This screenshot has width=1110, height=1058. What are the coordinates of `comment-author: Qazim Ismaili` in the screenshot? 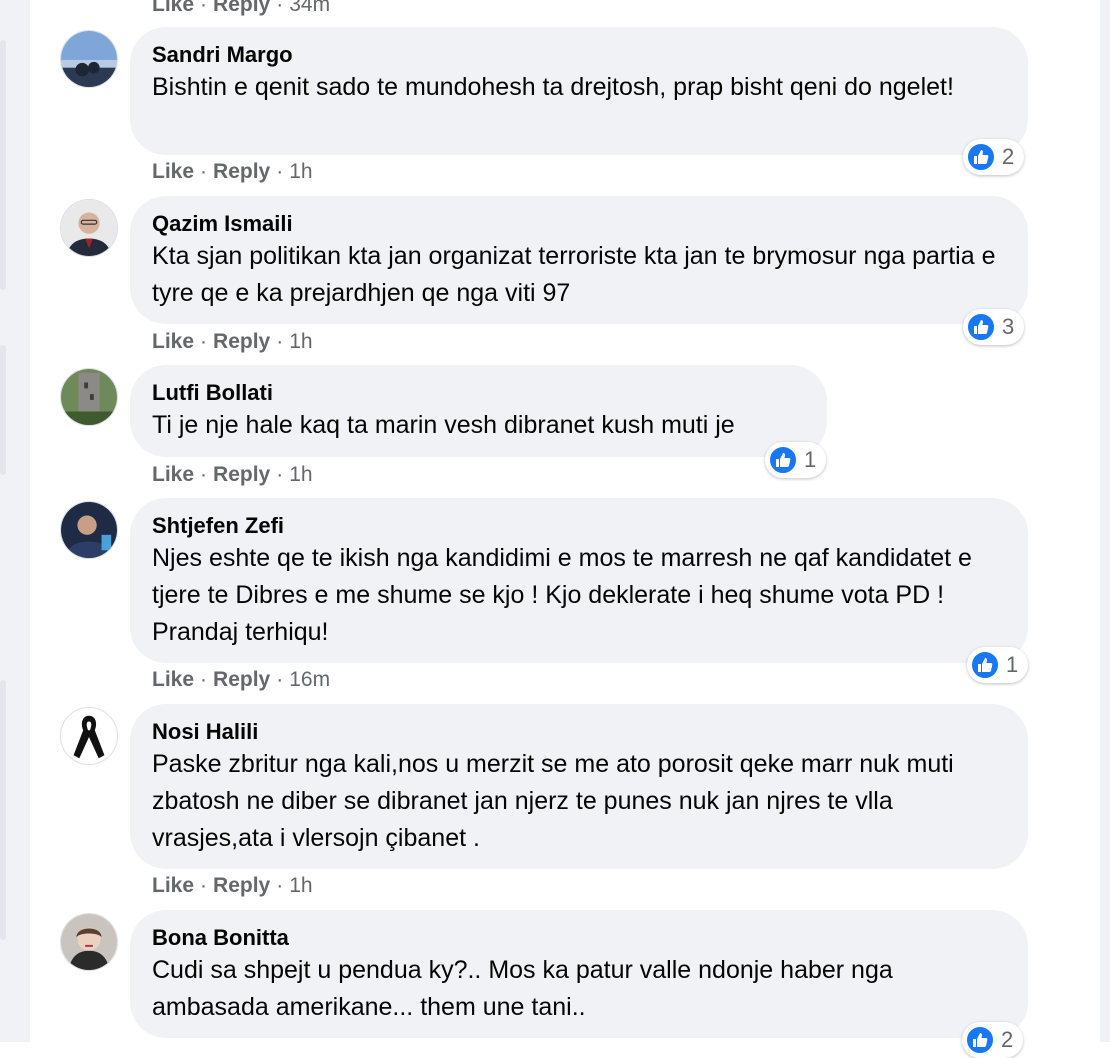 It's located at (579, 224).